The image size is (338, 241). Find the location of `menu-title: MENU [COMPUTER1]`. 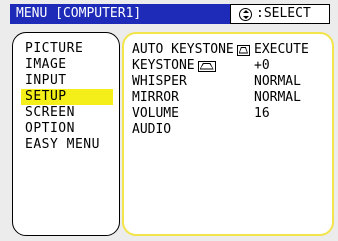

menu-title: MENU [COMPUTER1] is located at coordinates (120, 14).